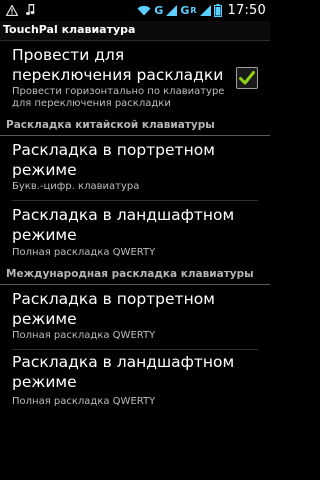 This screenshot has height=480, width=320. Describe the element at coordinates (69, 29) in the screenshot. I see `page-title: TouchPal клавиатура` at that location.